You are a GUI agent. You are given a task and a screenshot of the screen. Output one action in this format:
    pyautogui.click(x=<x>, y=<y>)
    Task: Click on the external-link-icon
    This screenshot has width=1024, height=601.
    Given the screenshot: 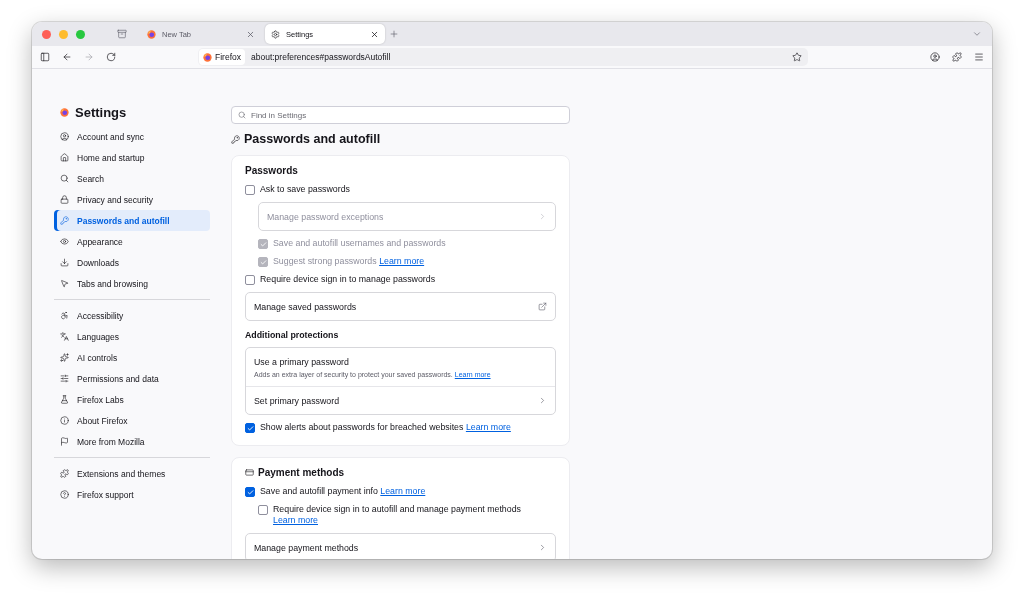 What is the action you would take?
    pyautogui.click(x=542, y=306)
    